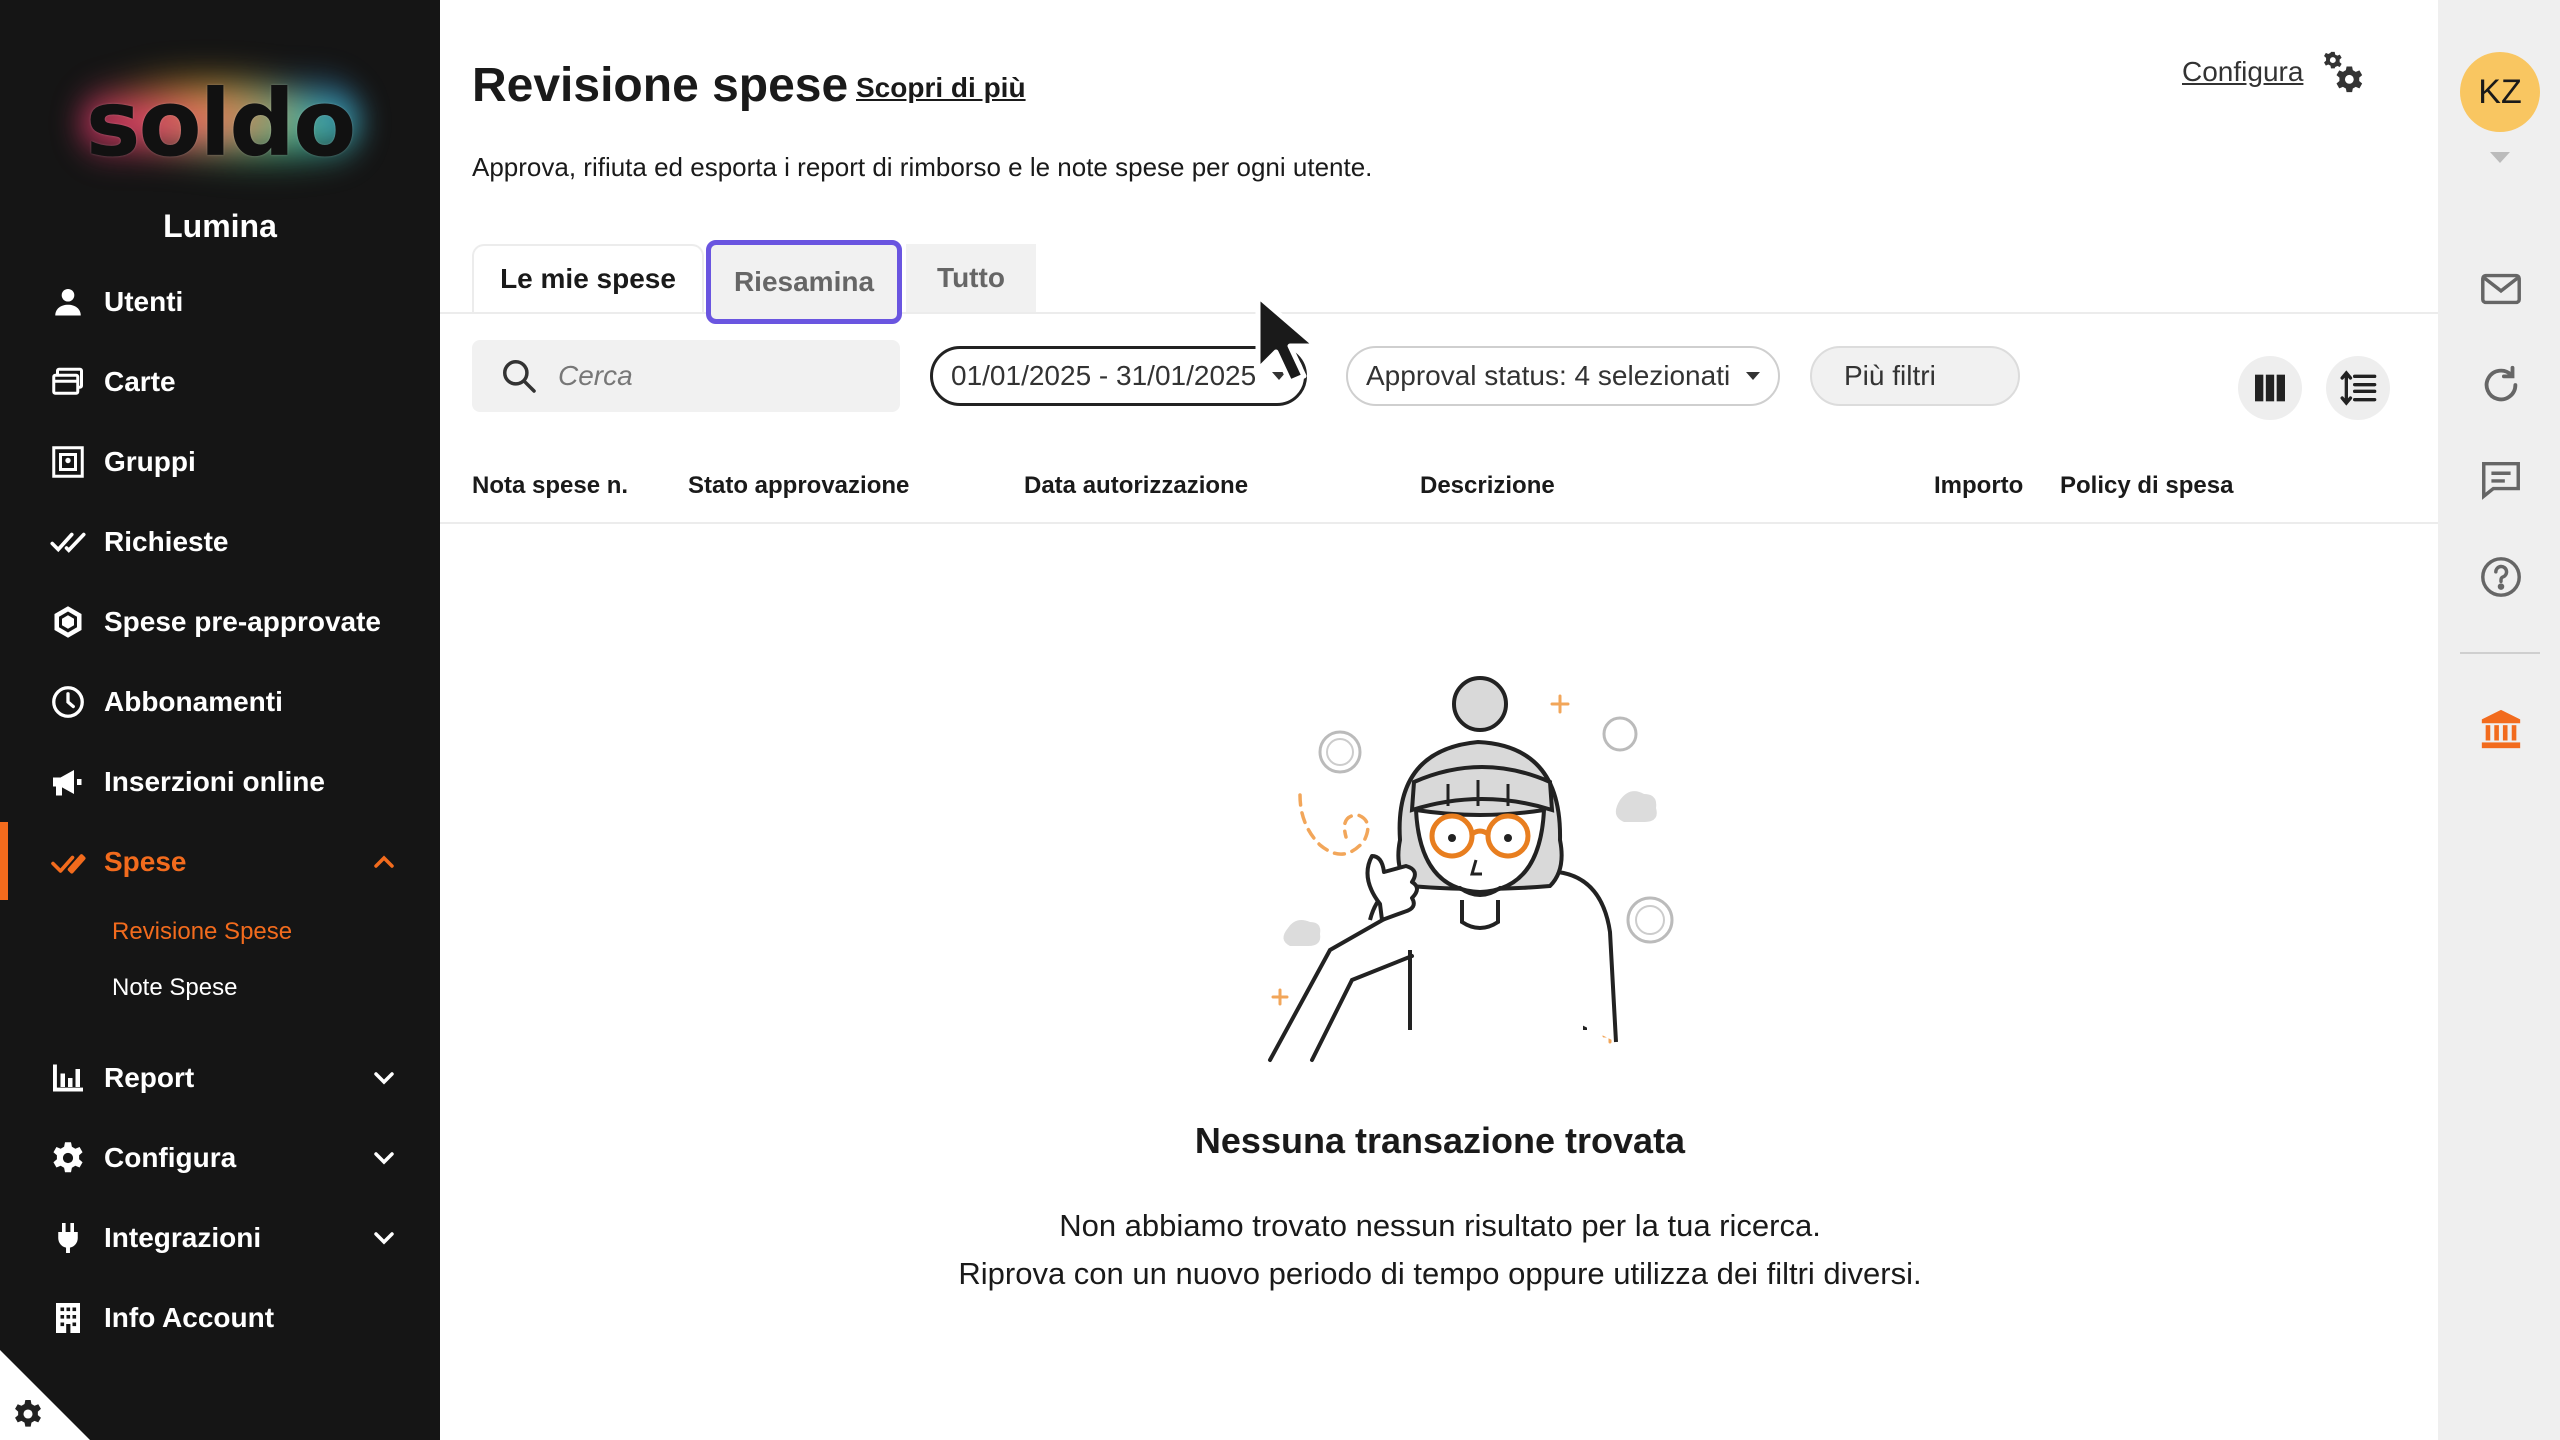 The height and width of the screenshot is (1440, 2560). What do you see at coordinates (2501, 385) in the screenshot?
I see `refresh-icon` at bounding box center [2501, 385].